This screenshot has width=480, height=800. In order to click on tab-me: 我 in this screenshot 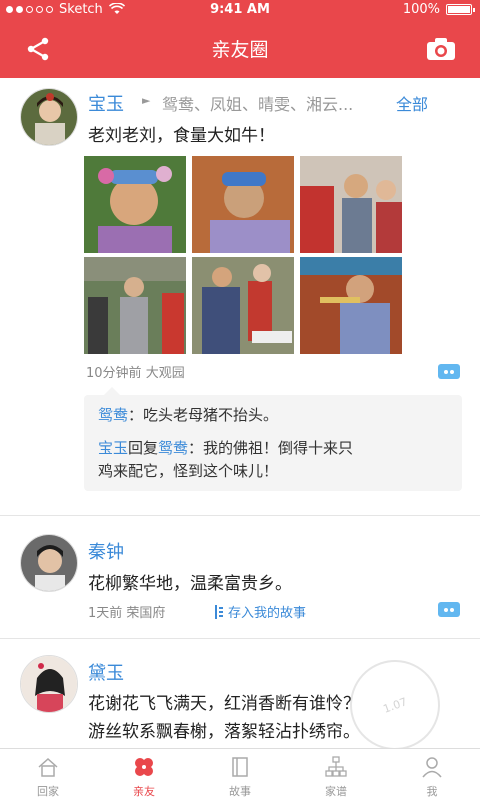, I will do `click(432, 774)`.